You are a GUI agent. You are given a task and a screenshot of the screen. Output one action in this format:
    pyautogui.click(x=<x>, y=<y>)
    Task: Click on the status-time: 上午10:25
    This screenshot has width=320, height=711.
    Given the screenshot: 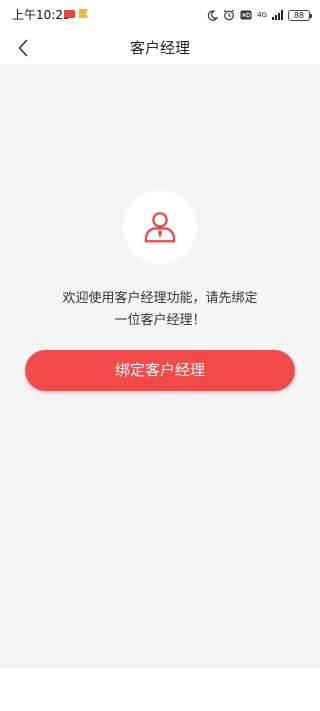 What is the action you would take?
    pyautogui.click(x=41, y=15)
    